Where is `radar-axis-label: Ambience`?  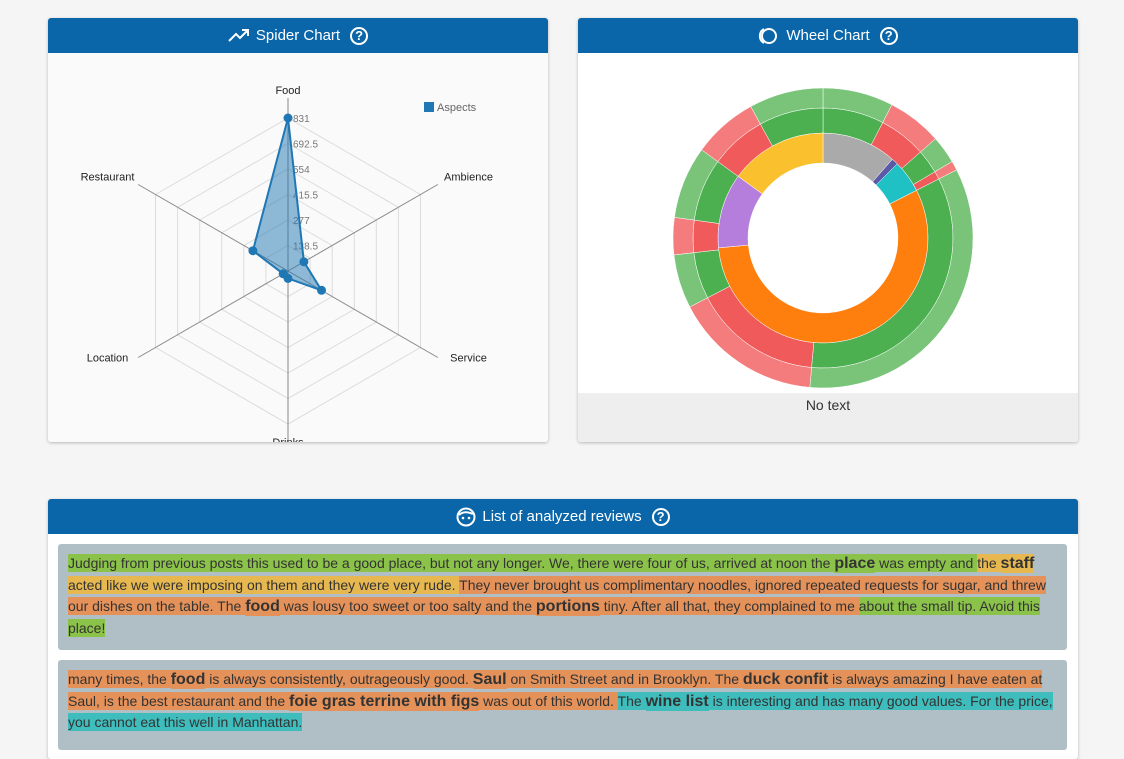 radar-axis-label: Ambience is located at coordinates (468, 178).